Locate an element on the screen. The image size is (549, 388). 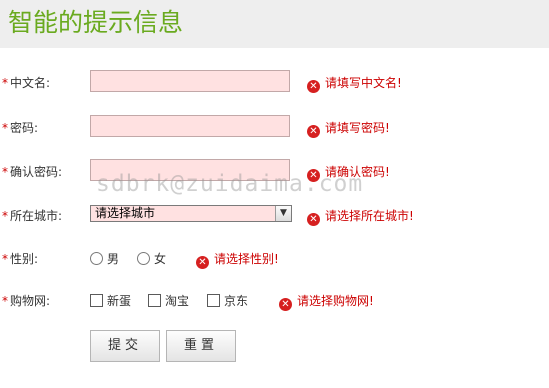
shopping-option-label: 淘宝 is located at coordinates (177, 301).